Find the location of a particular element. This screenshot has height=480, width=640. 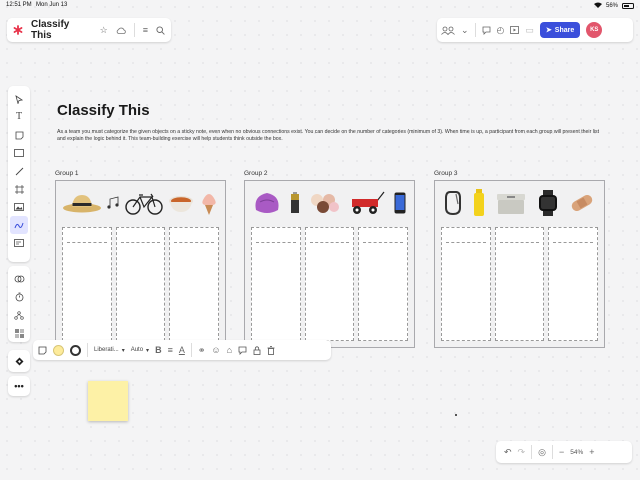

timer-icon: ◴ is located at coordinates (501, 30).